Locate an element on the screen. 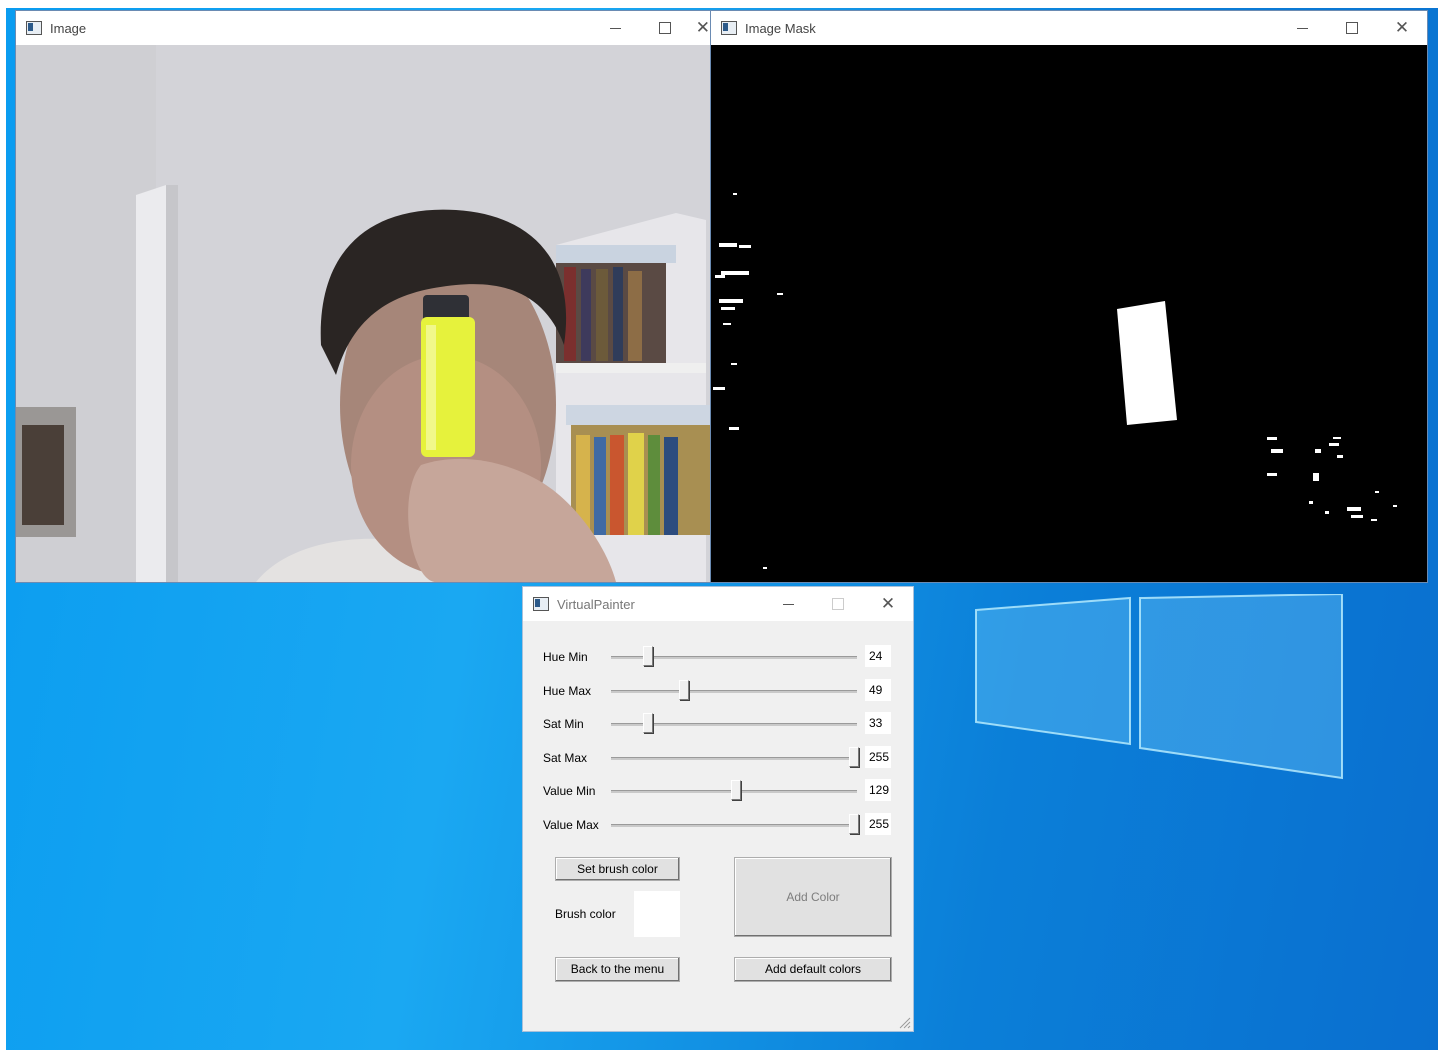 The height and width of the screenshot is (1050, 1440). back-to-menu-button: Back to the menu is located at coordinates (617, 969).